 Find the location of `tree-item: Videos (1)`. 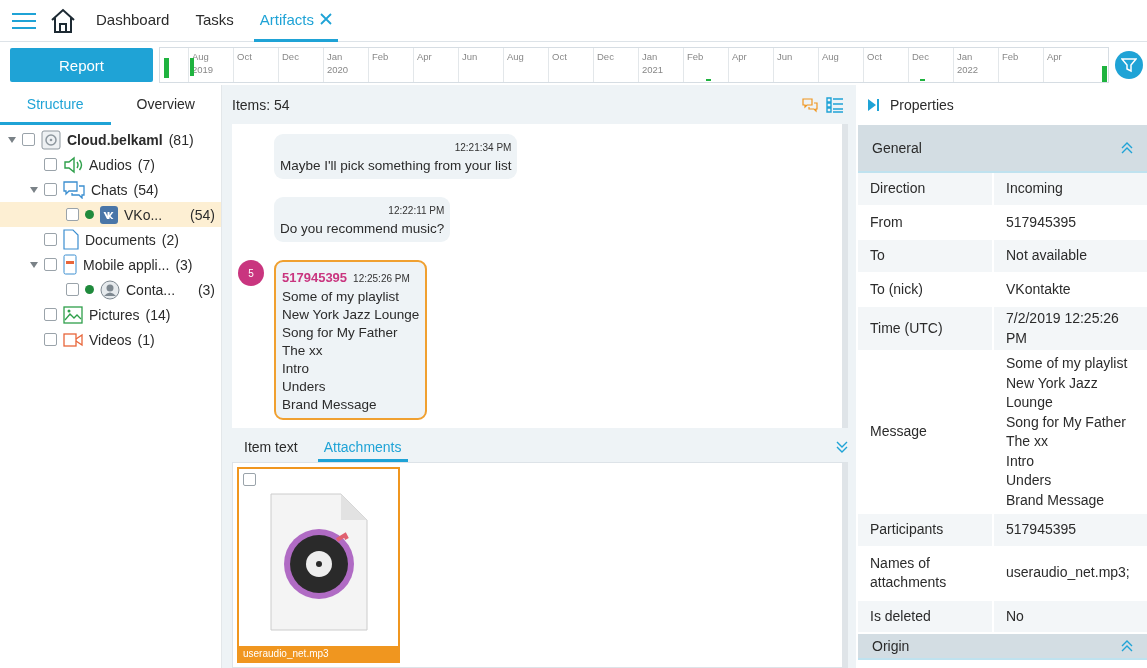

tree-item: Videos (1) is located at coordinates (110, 339).